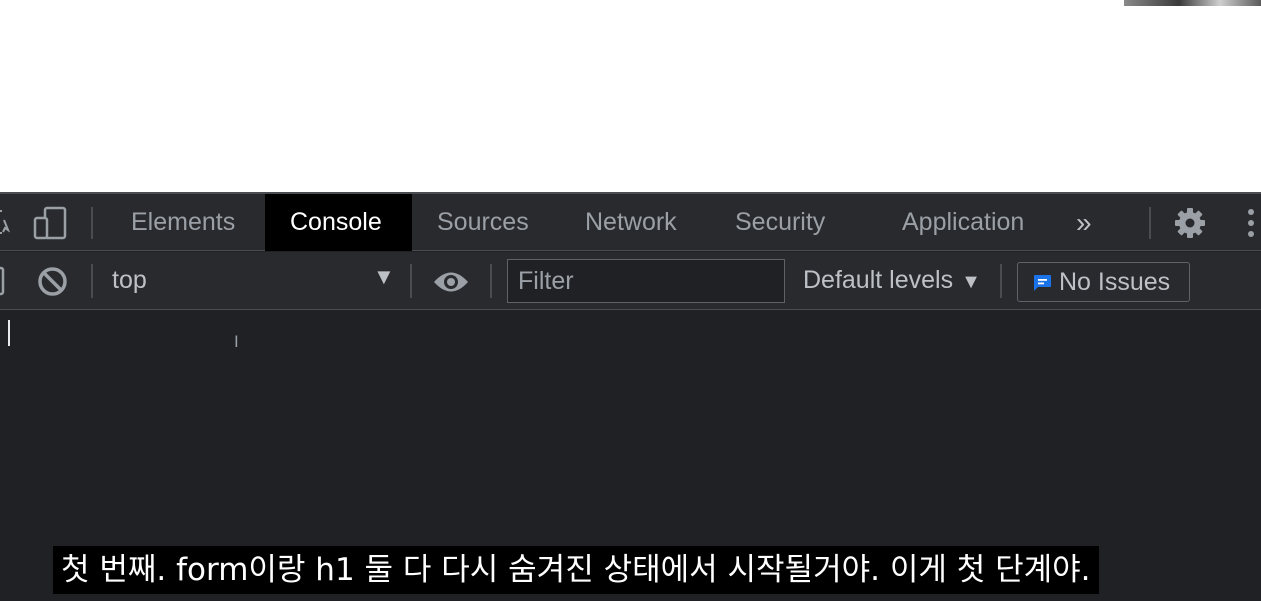  Describe the element at coordinates (9, 333) in the screenshot. I see `console-prompt-caret` at that location.